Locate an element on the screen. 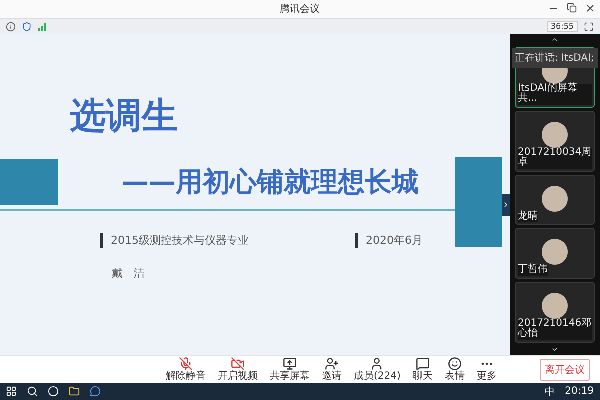 The width and height of the screenshot is (600, 400). author-name: 戴 洁 is located at coordinates (129, 273).